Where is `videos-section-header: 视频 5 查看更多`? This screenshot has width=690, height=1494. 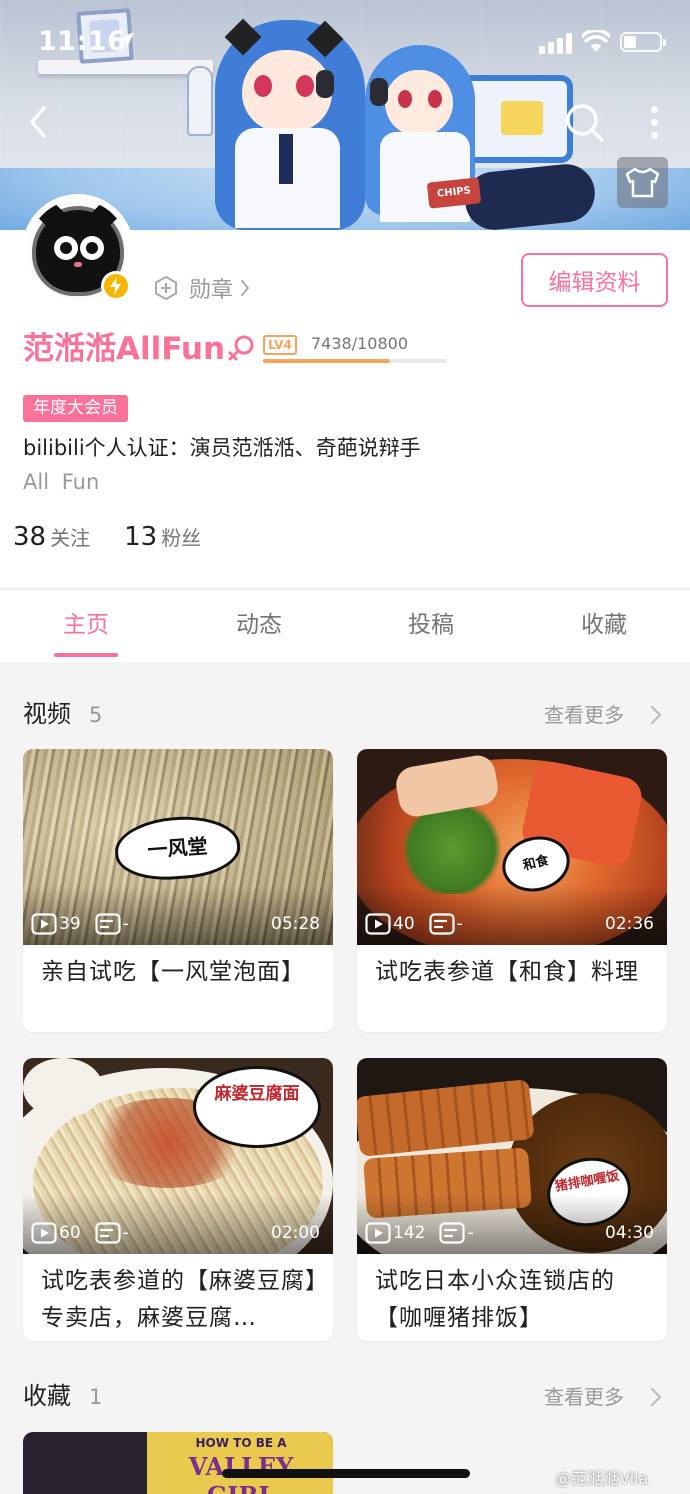 videos-section-header: 视频 5 查看更多 is located at coordinates (345, 717).